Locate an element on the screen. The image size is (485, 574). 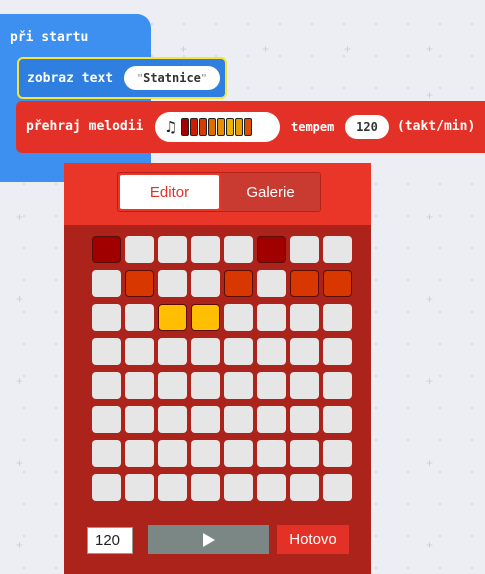
play-button is located at coordinates (208, 539).